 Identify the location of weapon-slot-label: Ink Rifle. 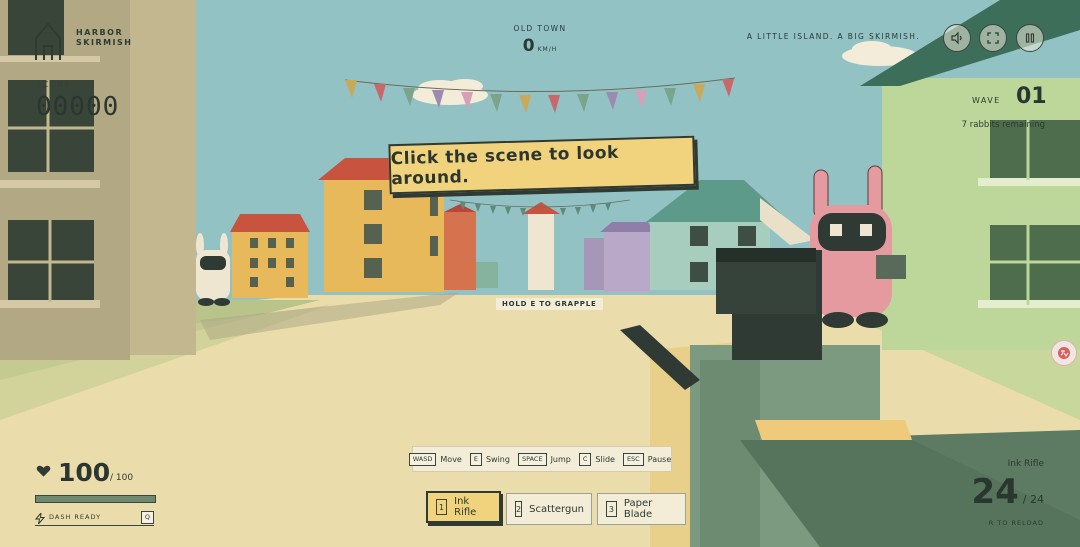
(465, 507).